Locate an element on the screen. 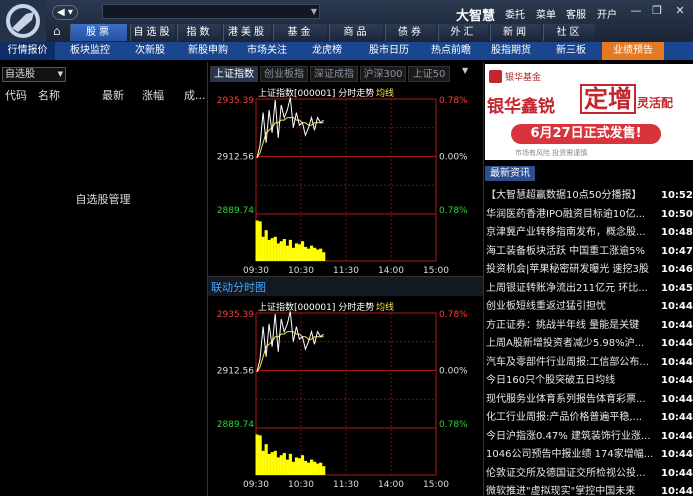 The image size is (693, 496). tab-forex: 外汇 is located at coordinates (463, 32).